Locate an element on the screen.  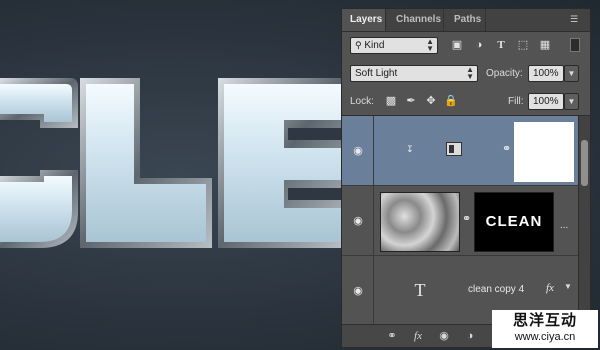
type-layer-icon: T is located at coordinates (420, 290).